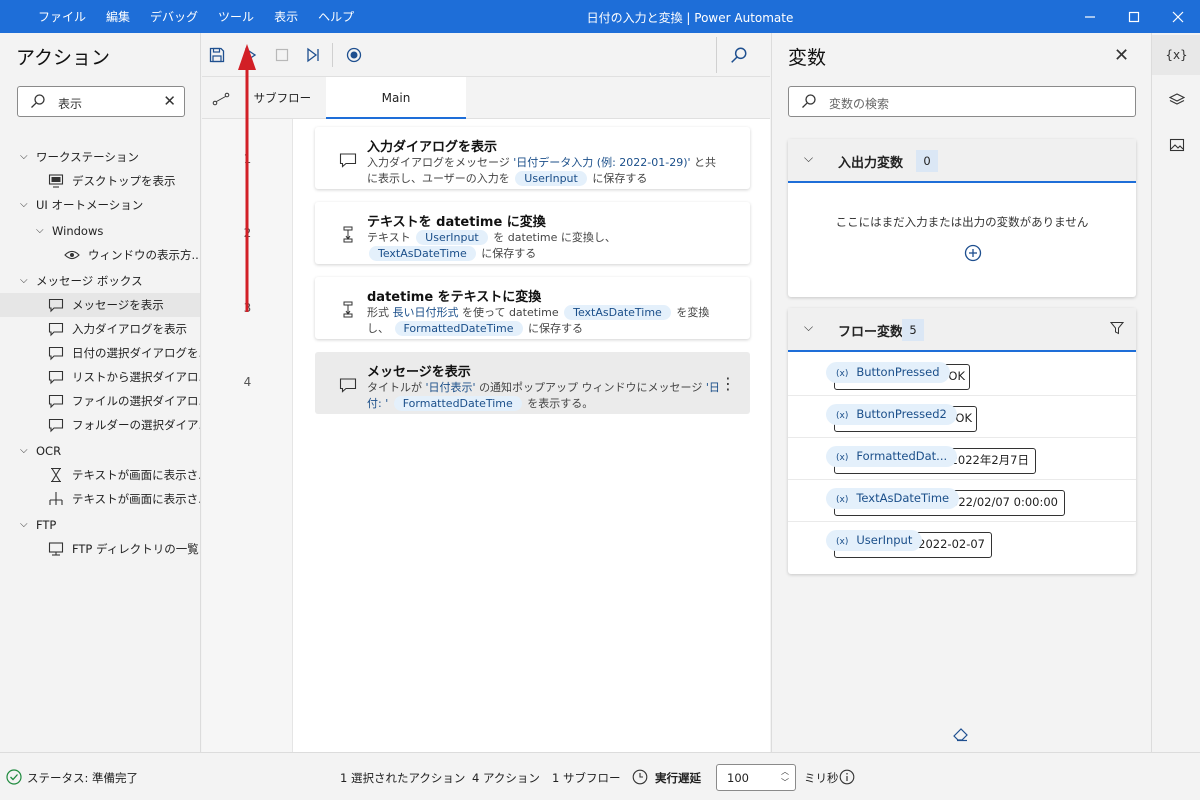 This screenshot has height=800, width=1200. I want to click on save-button, so click(217, 55).